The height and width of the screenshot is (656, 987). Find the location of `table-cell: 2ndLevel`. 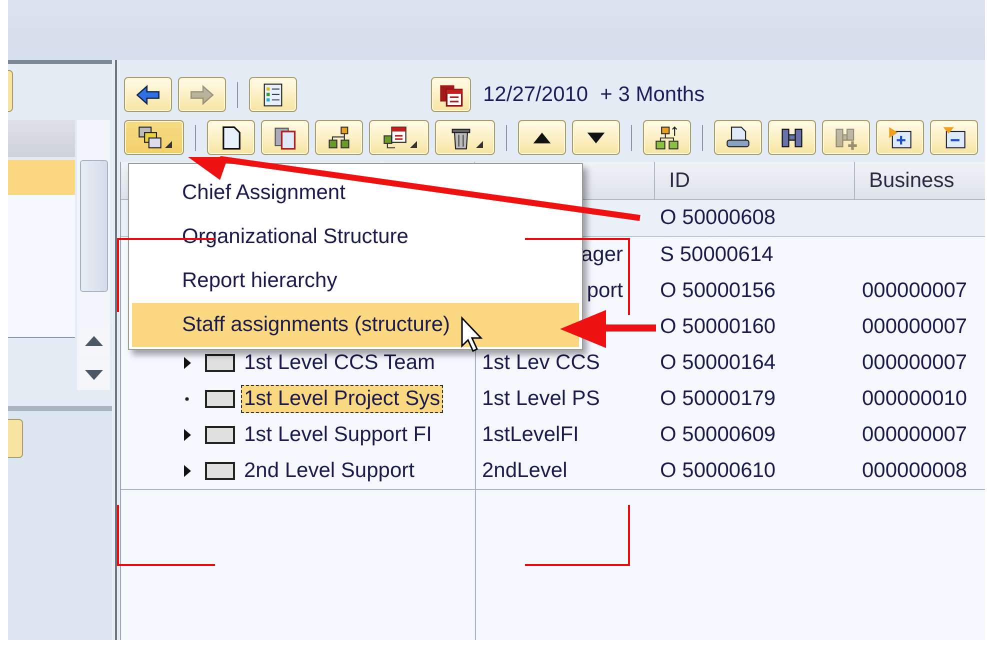

table-cell: 2ndLevel is located at coordinates (525, 471).